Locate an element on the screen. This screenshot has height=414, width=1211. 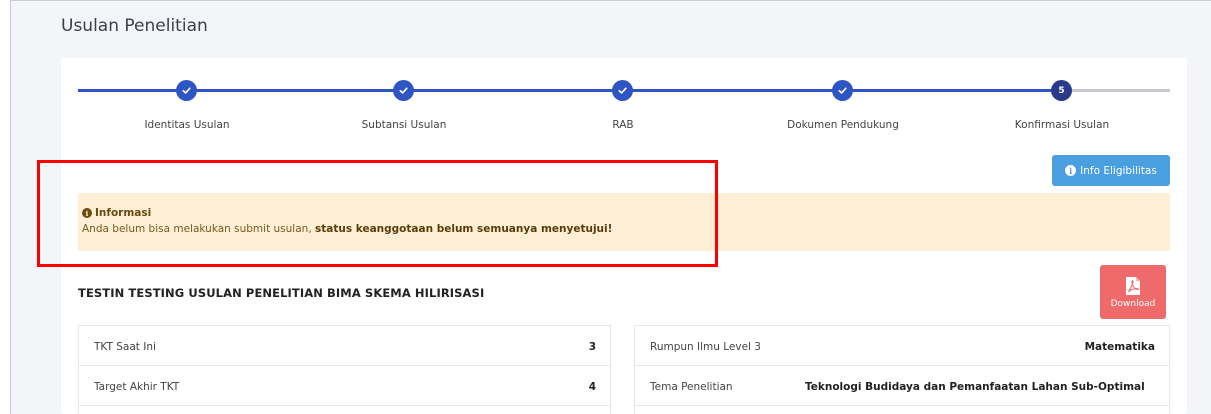
step-label-identitas: Identitas Usulan is located at coordinates (186, 125).